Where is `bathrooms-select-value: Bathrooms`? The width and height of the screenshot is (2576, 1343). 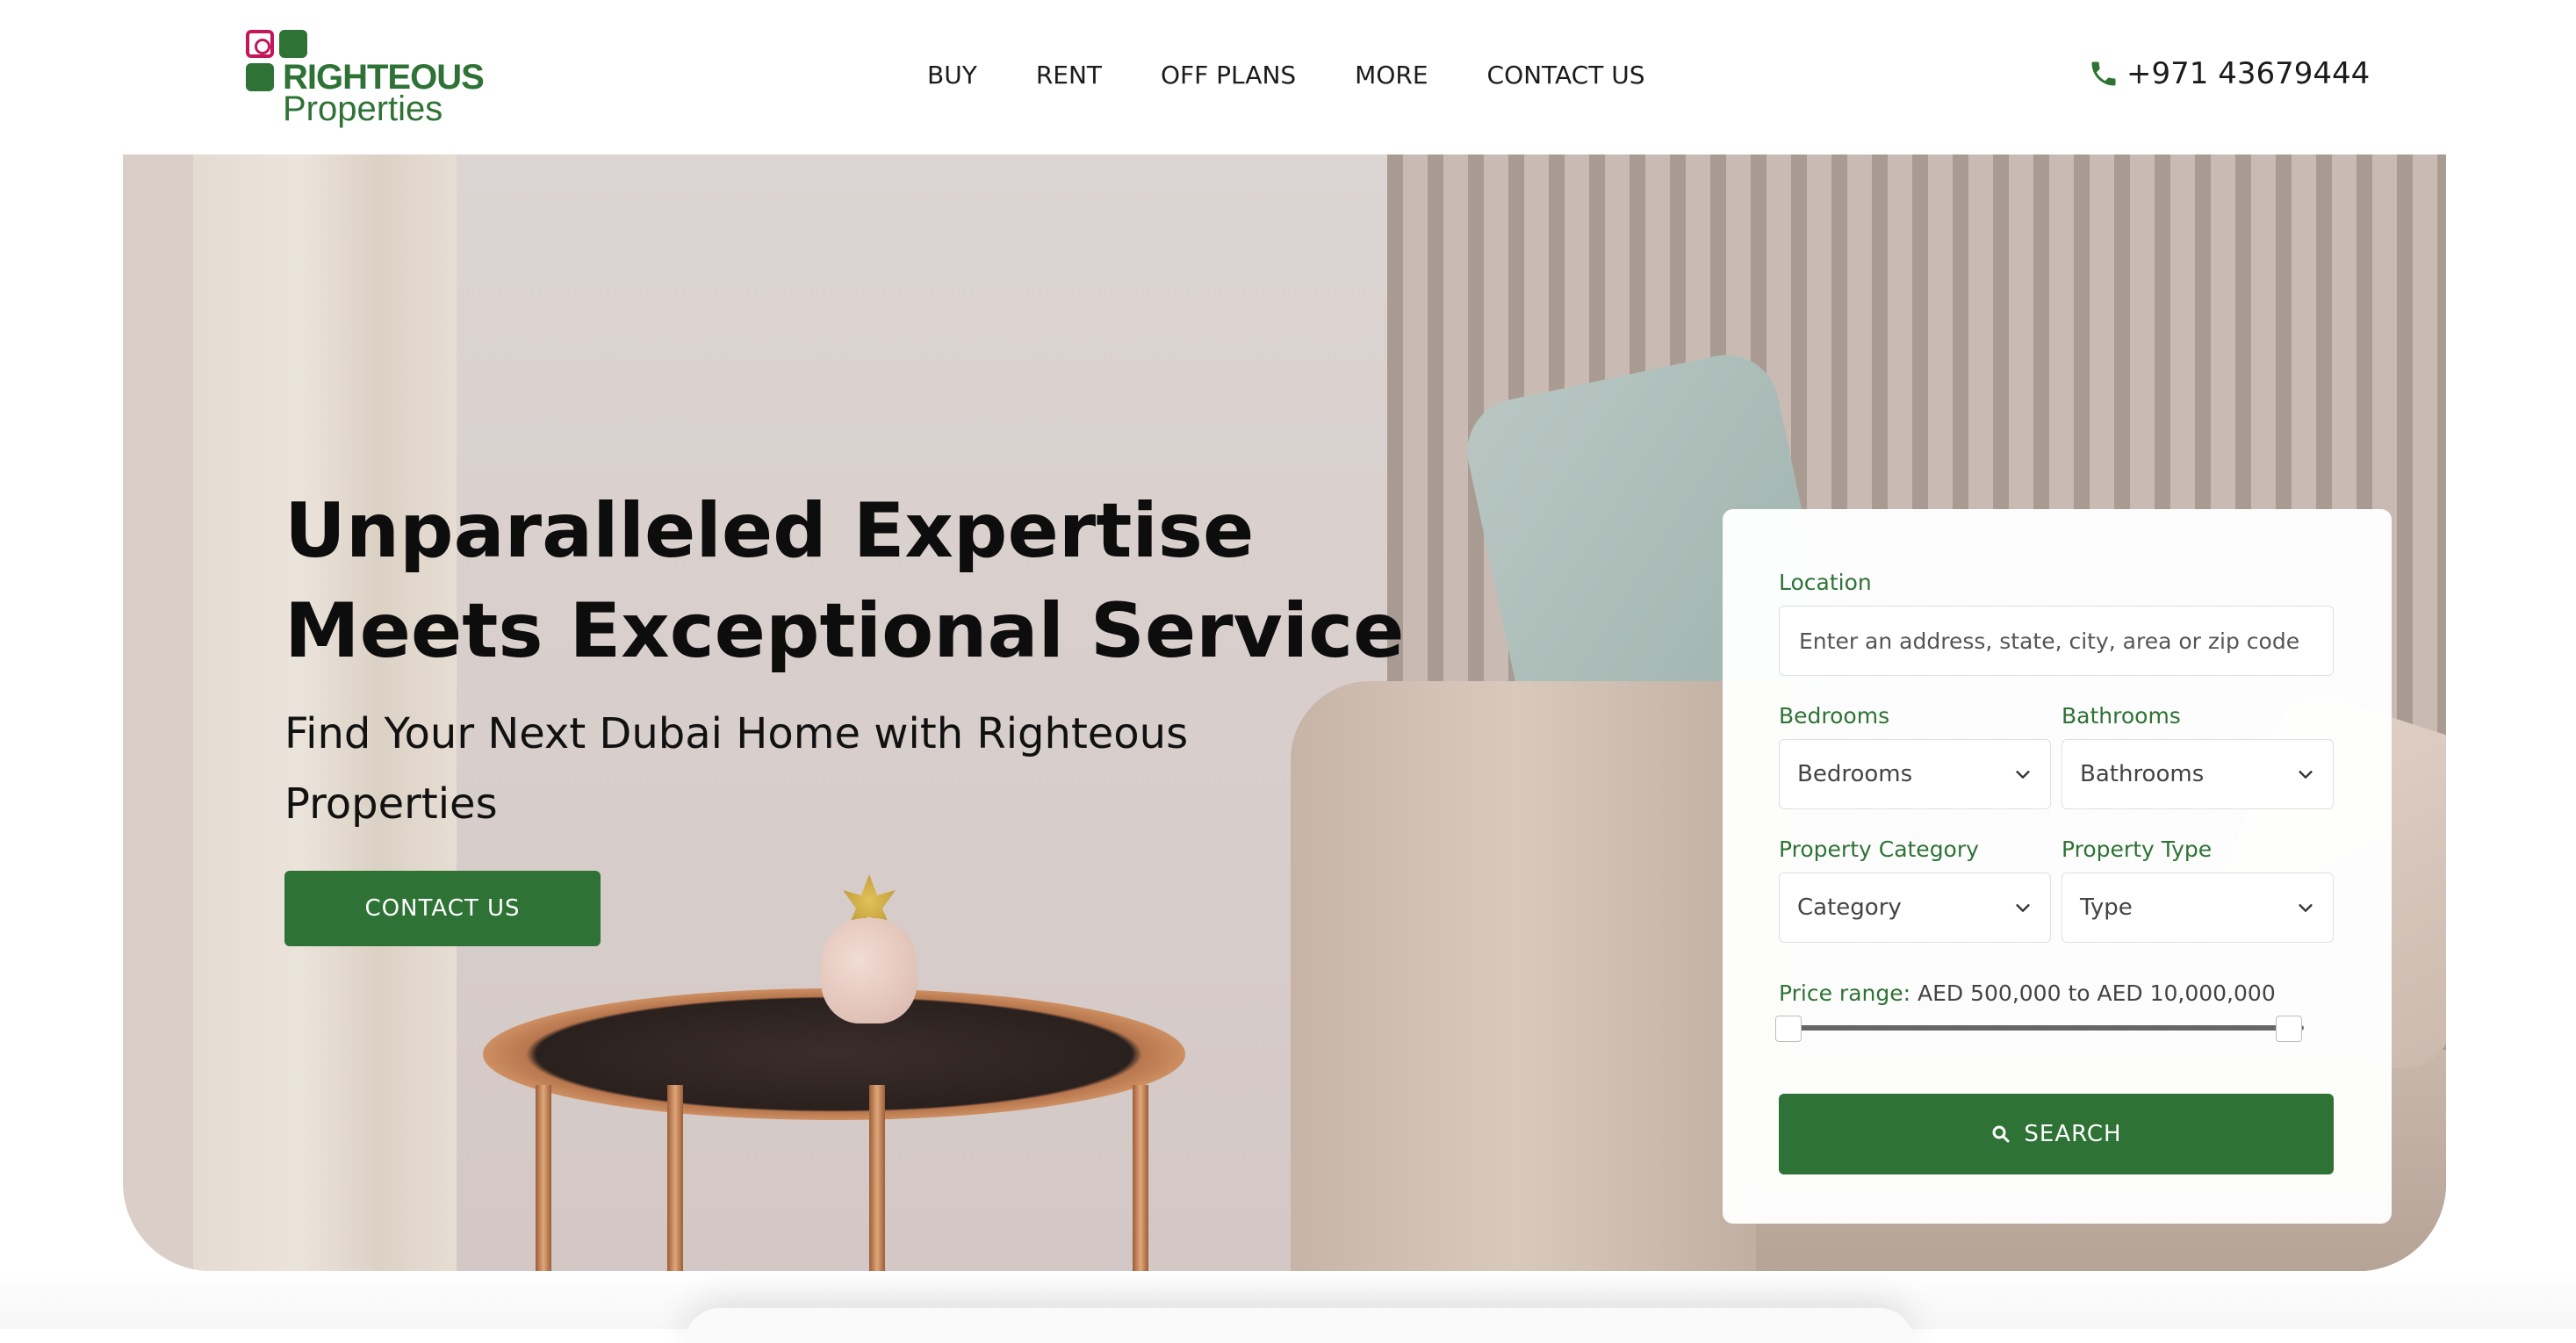
bathrooms-select-value: Bathrooms is located at coordinates (2142, 774).